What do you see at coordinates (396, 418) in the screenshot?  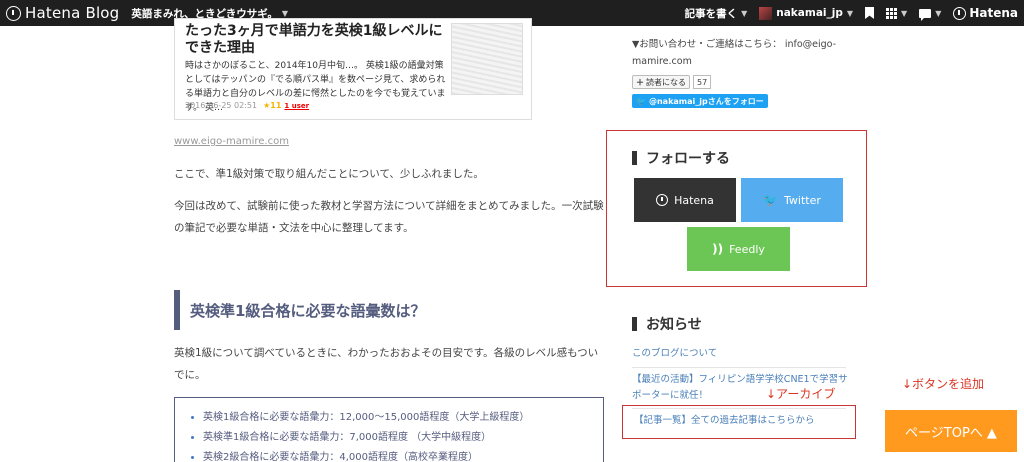 I see `list-item: 英検1級合格に必要な語彙力：12,000〜15,000語程度（大学上級程度）` at bounding box center [396, 418].